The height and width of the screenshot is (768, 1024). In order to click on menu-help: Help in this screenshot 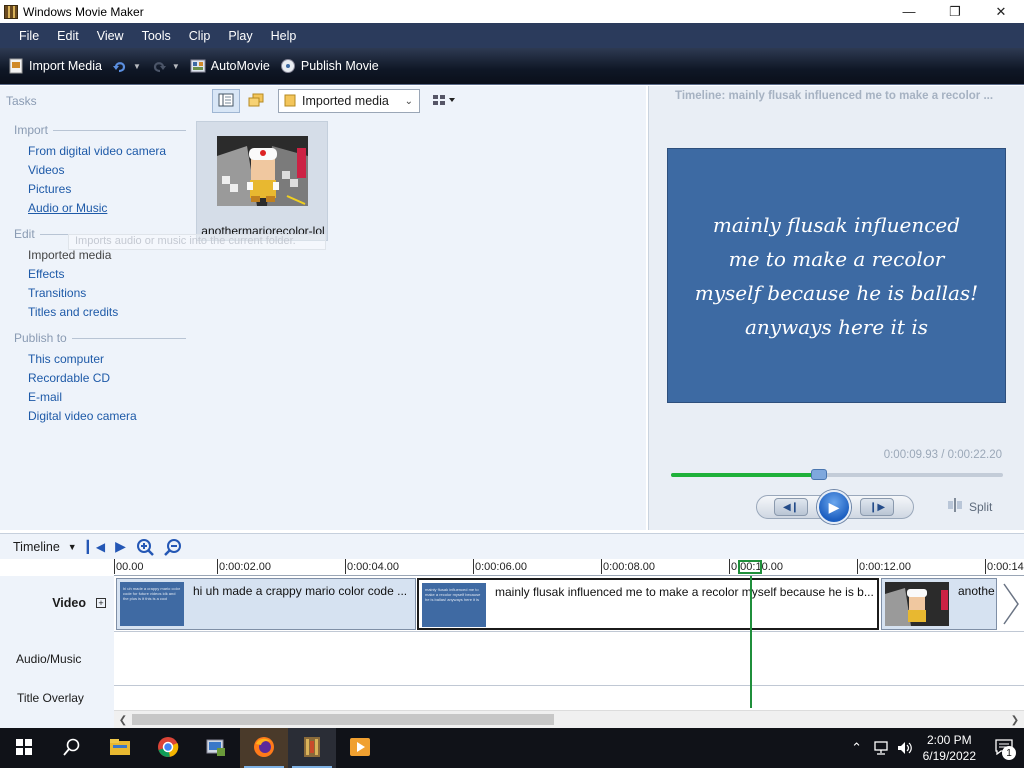, I will do `click(284, 36)`.